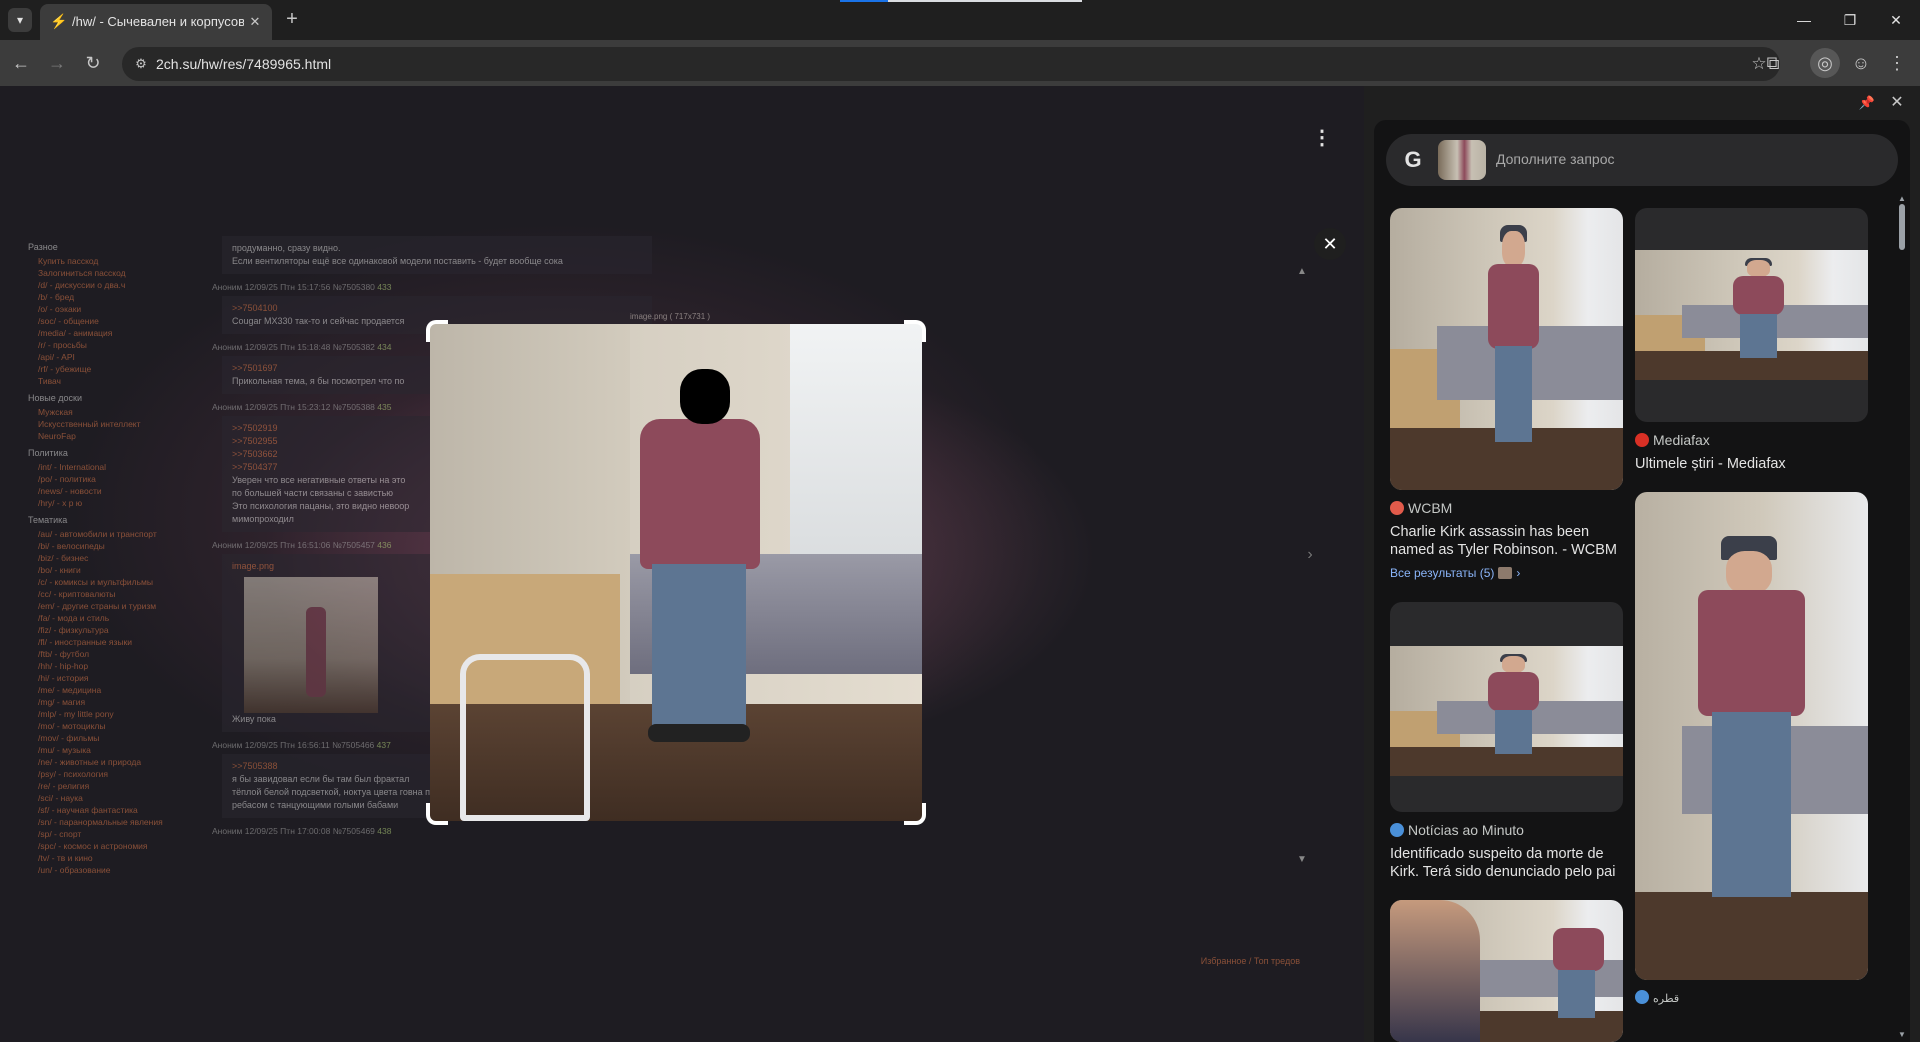  I want to click on result-source: WCBM, so click(1421, 508).